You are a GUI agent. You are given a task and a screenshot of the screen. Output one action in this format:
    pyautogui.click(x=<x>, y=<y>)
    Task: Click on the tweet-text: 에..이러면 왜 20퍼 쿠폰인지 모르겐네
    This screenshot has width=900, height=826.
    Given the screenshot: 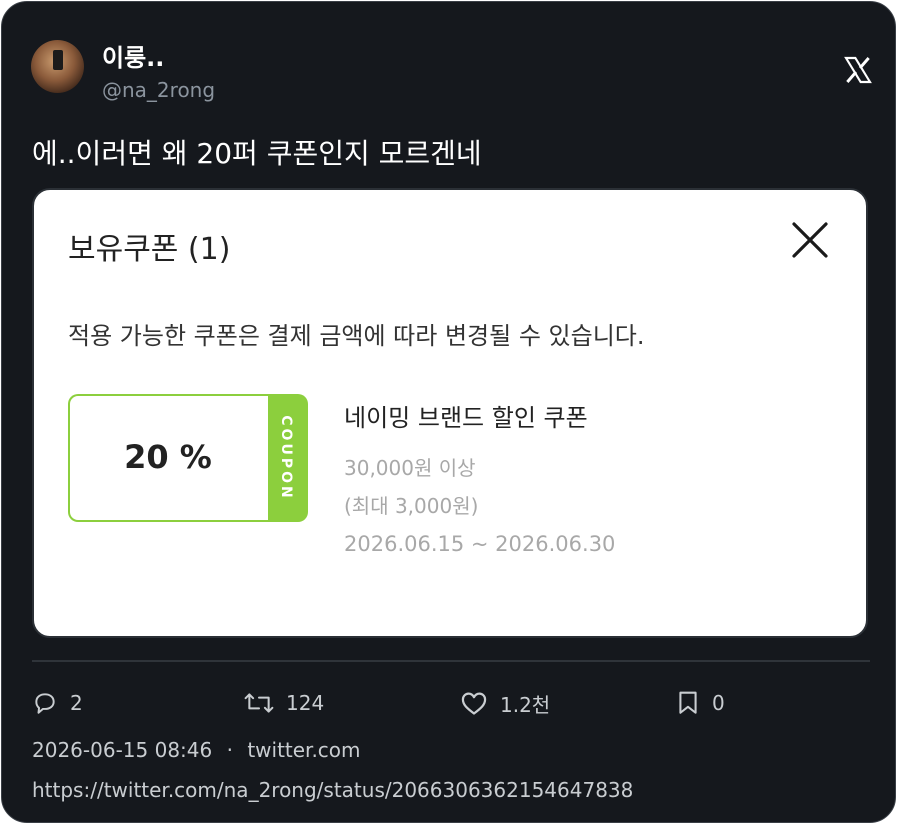 What is the action you would take?
    pyautogui.click(x=257, y=153)
    